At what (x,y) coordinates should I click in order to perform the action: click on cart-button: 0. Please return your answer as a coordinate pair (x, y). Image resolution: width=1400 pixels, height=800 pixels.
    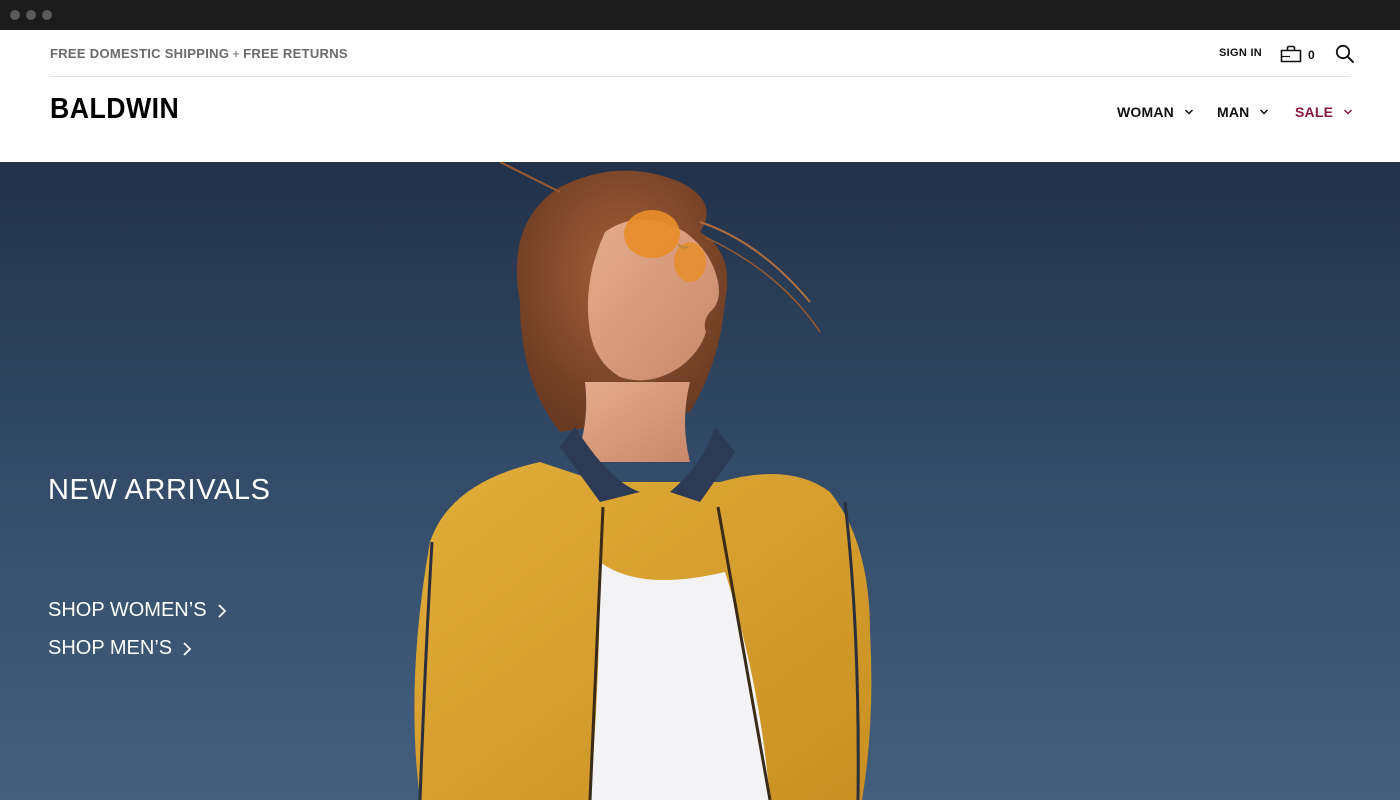
    Looking at the image, I should click on (1300, 55).